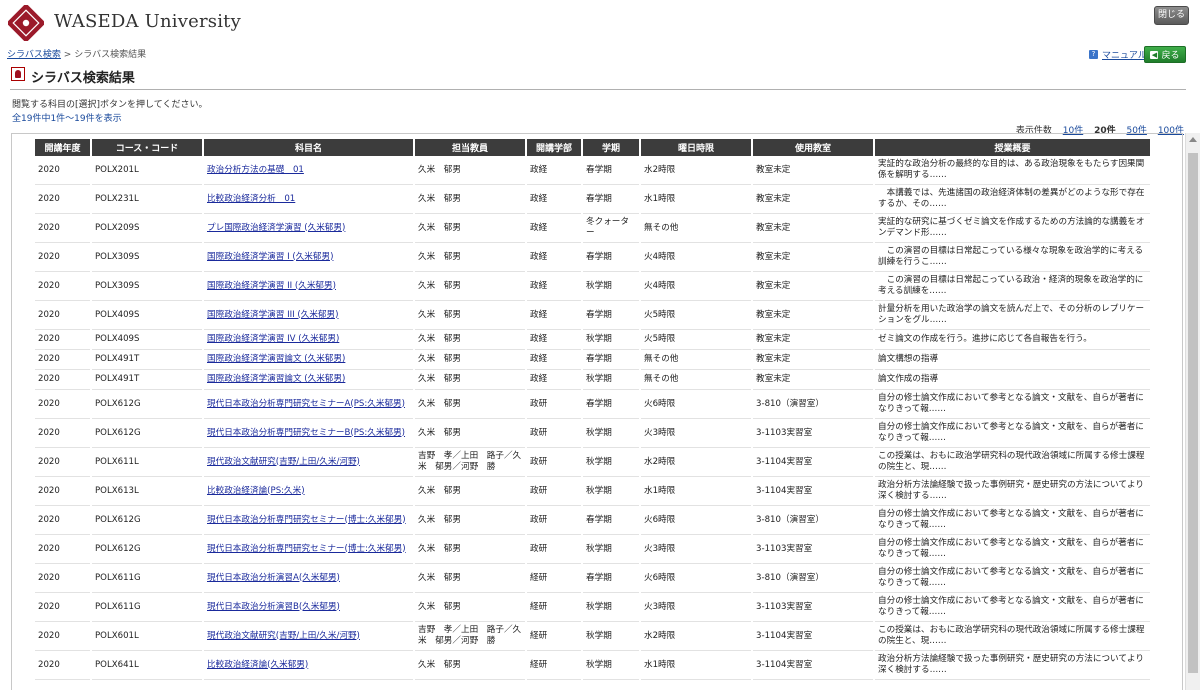 This screenshot has width=1200, height=690. Describe the element at coordinates (1171, 15) in the screenshot. I see `close-button: 閉じる` at that location.